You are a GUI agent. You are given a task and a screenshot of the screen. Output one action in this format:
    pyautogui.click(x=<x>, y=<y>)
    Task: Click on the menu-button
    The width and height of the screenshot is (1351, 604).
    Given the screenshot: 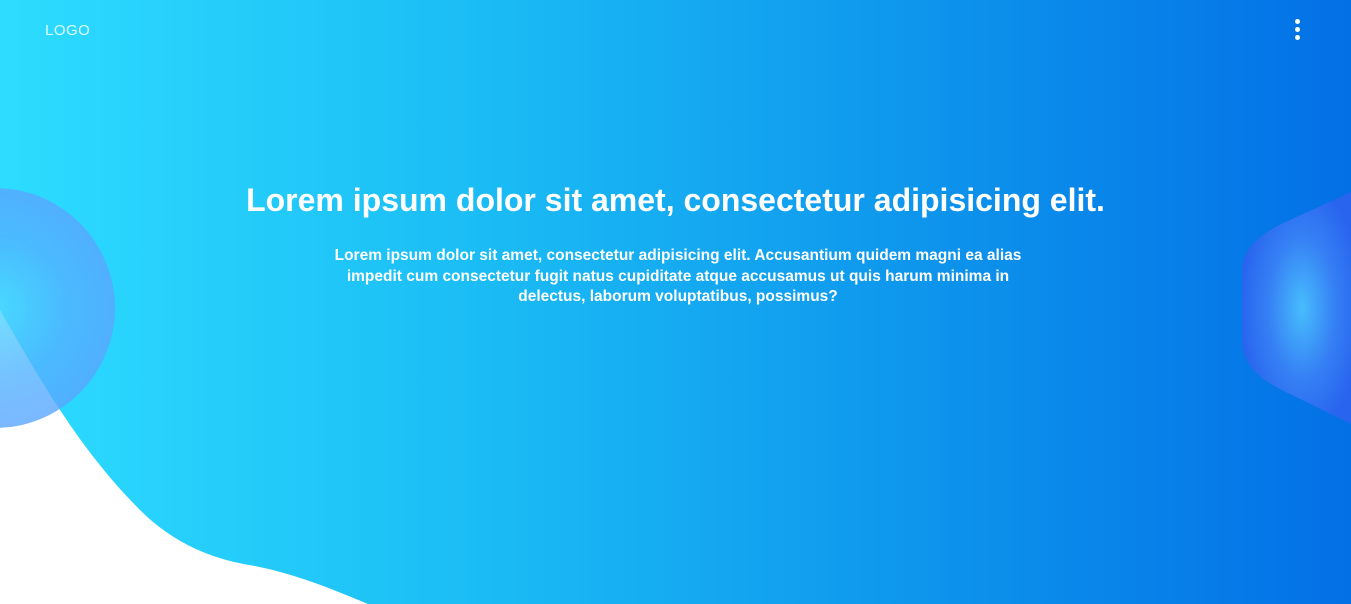 What is the action you would take?
    pyautogui.click(x=1297, y=29)
    